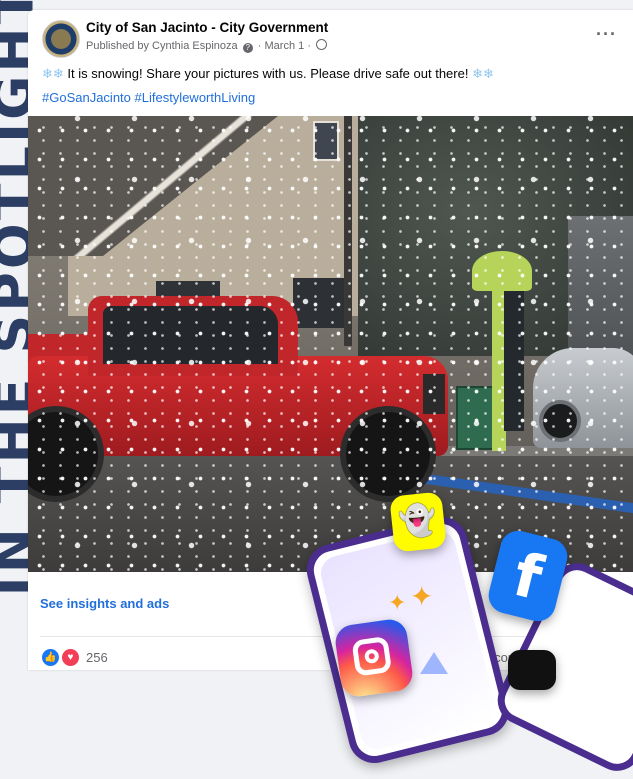 This screenshot has height=779, width=633. Describe the element at coordinates (97, 657) in the screenshot. I see `reaction-count: 256` at that location.